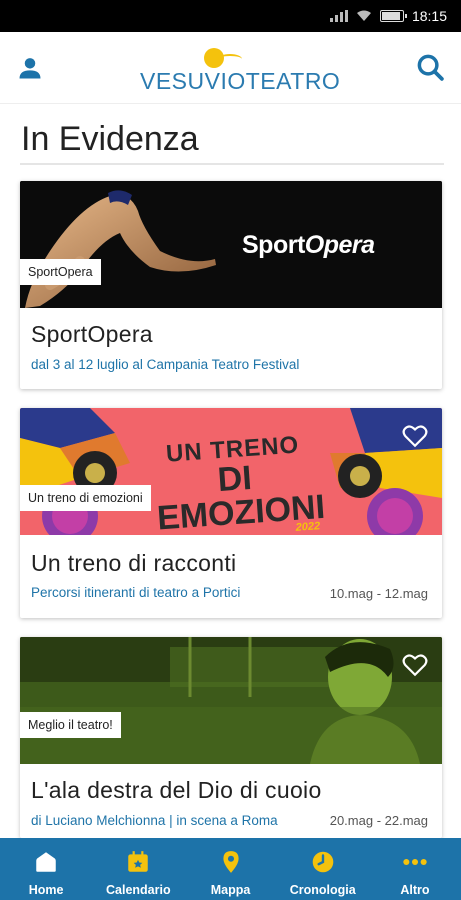  Describe the element at coordinates (176, 790) in the screenshot. I see `event-title: L'ala destra del Dio di cuoio` at that location.